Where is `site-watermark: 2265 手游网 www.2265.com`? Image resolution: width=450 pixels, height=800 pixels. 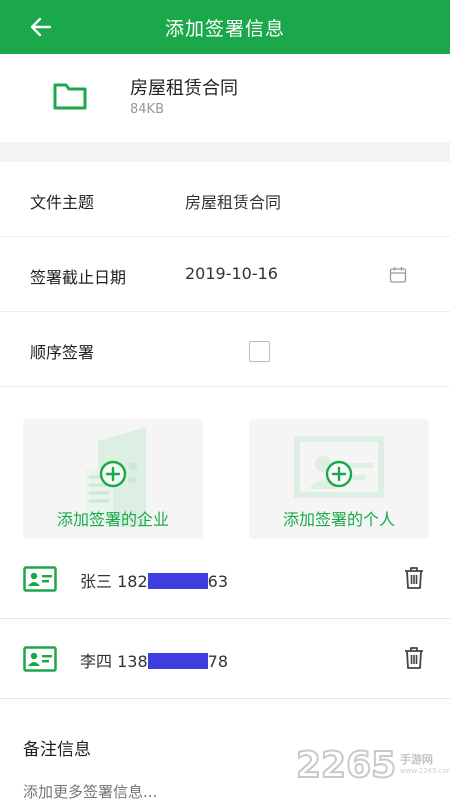
site-watermark: 2265 手游网 www.2265.com is located at coordinates (372, 768).